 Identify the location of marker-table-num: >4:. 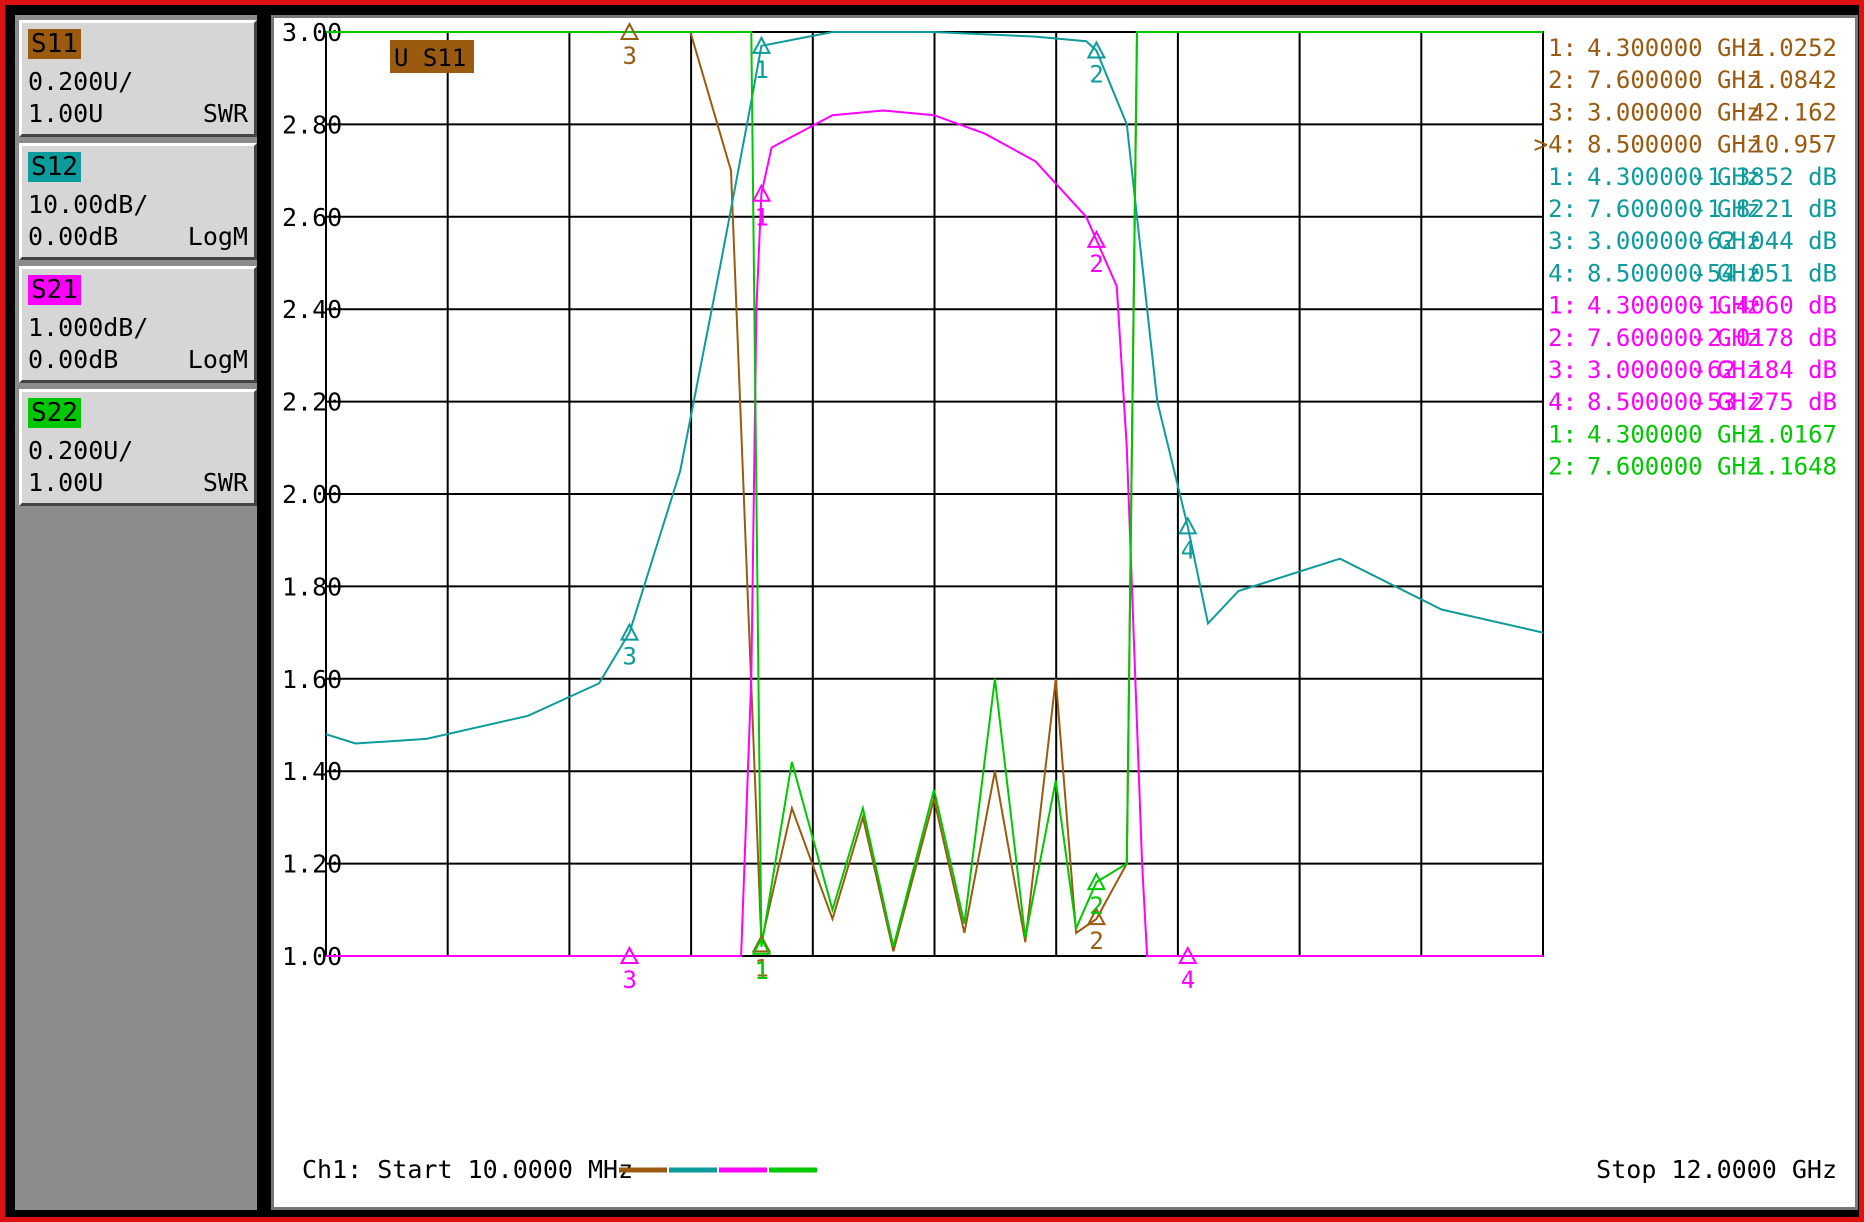
(1555, 145).